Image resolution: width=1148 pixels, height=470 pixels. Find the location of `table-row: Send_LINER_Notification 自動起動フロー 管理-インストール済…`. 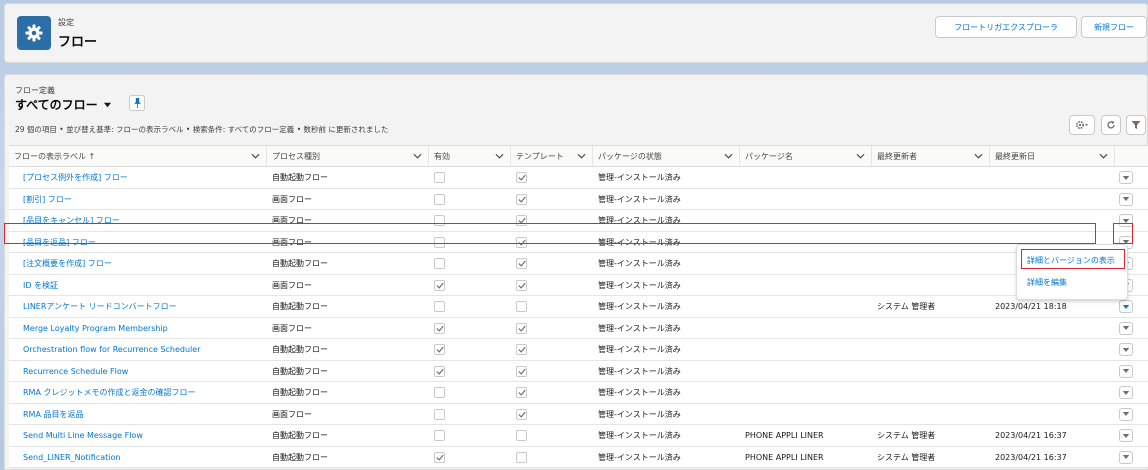

table-row: Send_LINER_Notification 自動起動フロー 管理-インストール済… is located at coordinates (578, 457).